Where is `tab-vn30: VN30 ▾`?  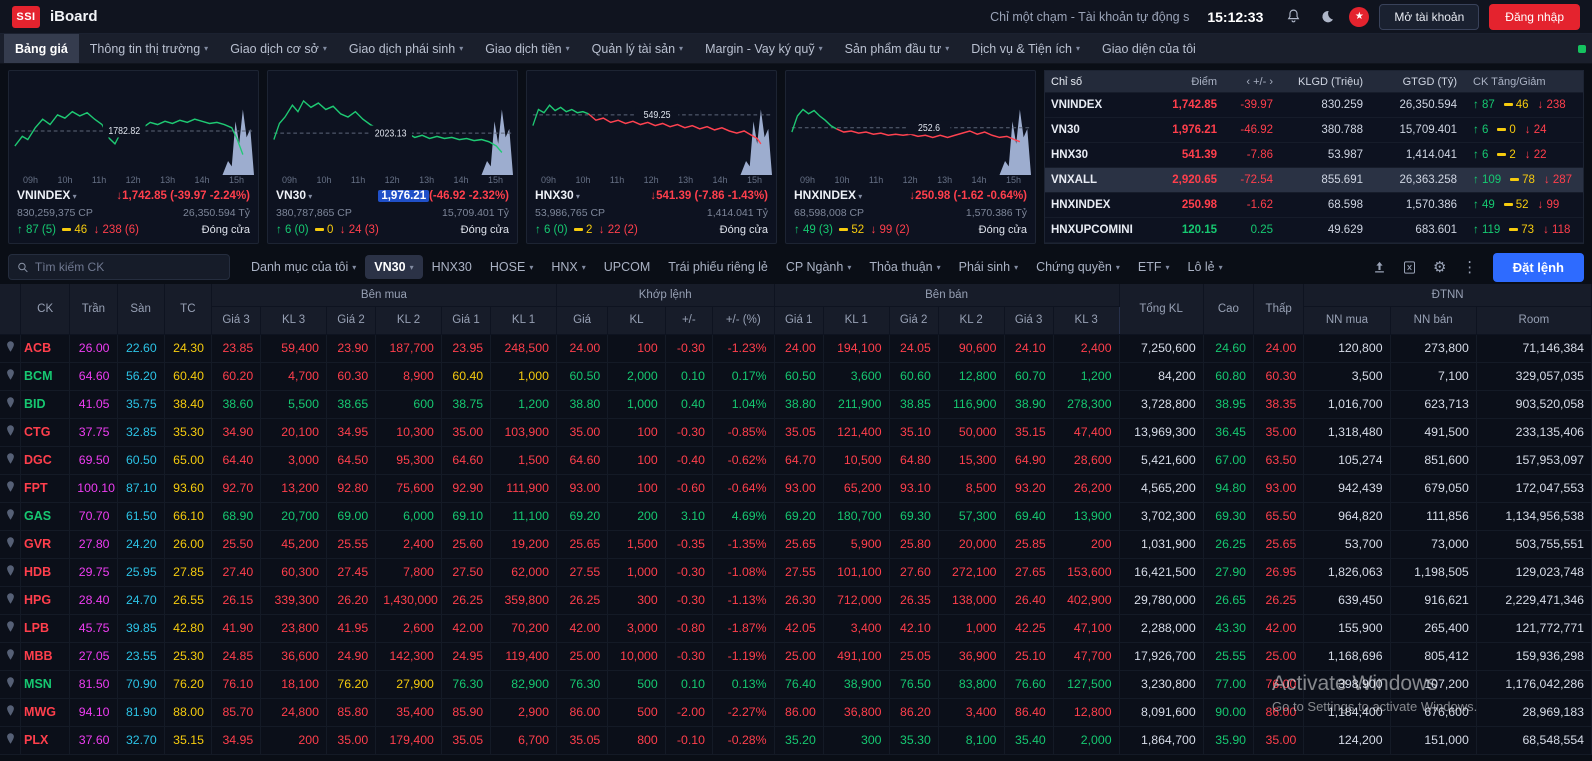
tab-vn30: VN30 ▾ is located at coordinates (394, 267).